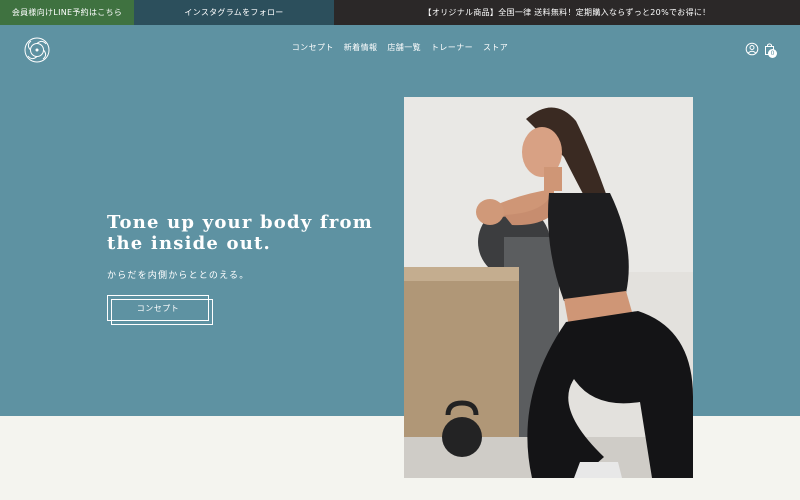  Describe the element at coordinates (772, 53) in the screenshot. I see `cart-count-badge: 0` at that location.